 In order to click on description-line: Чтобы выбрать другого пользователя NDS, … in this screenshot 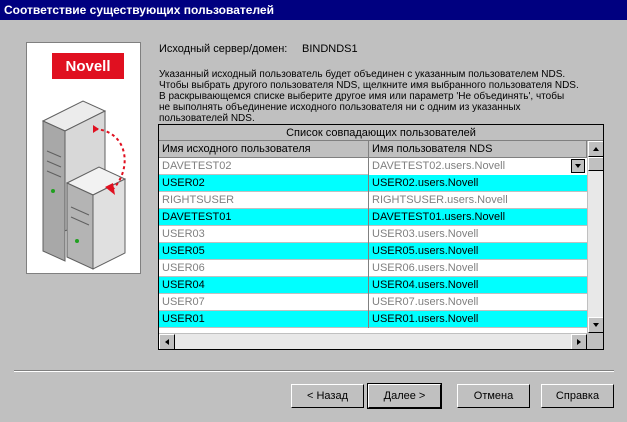, I will do `click(369, 85)`.